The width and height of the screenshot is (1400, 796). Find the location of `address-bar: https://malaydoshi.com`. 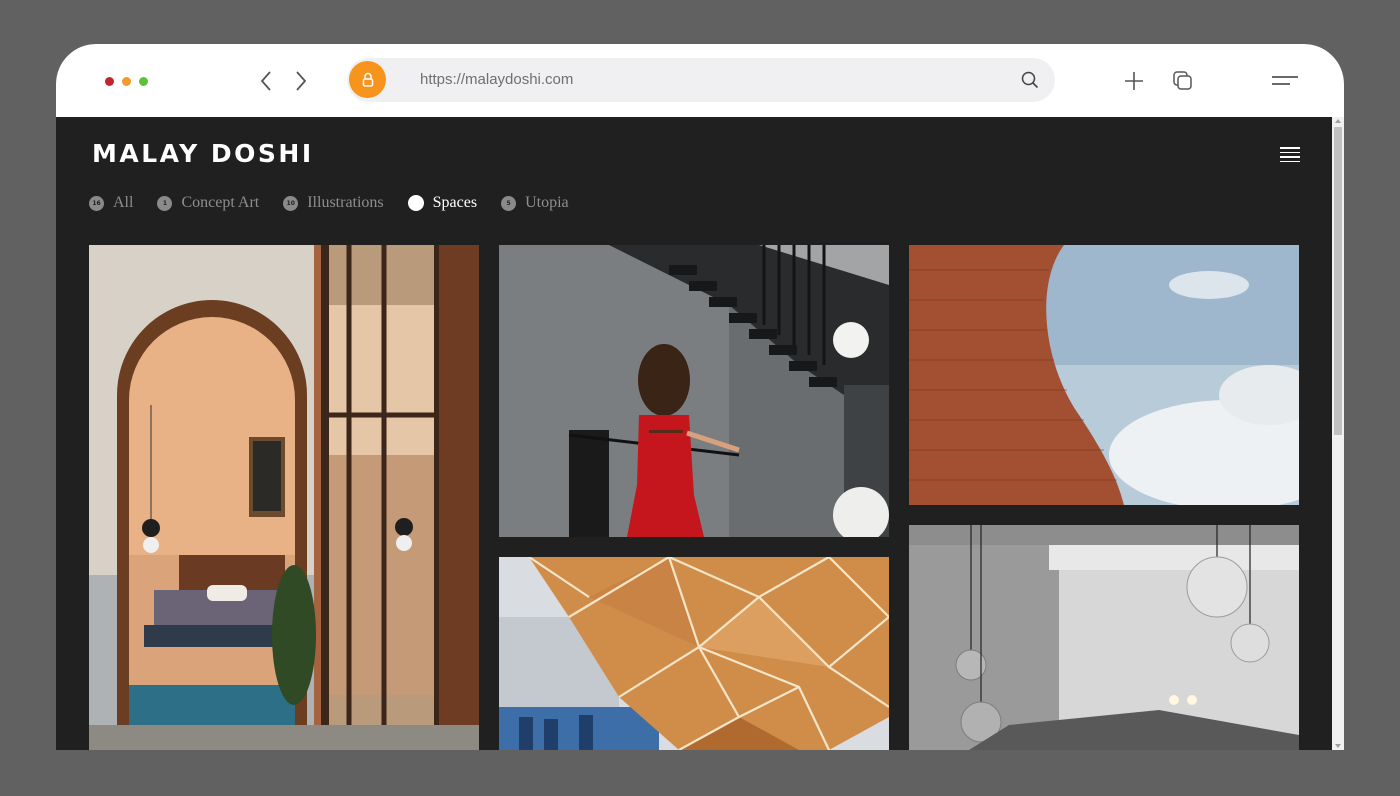

address-bar: https://malaydoshi.com is located at coordinates (701, 80).